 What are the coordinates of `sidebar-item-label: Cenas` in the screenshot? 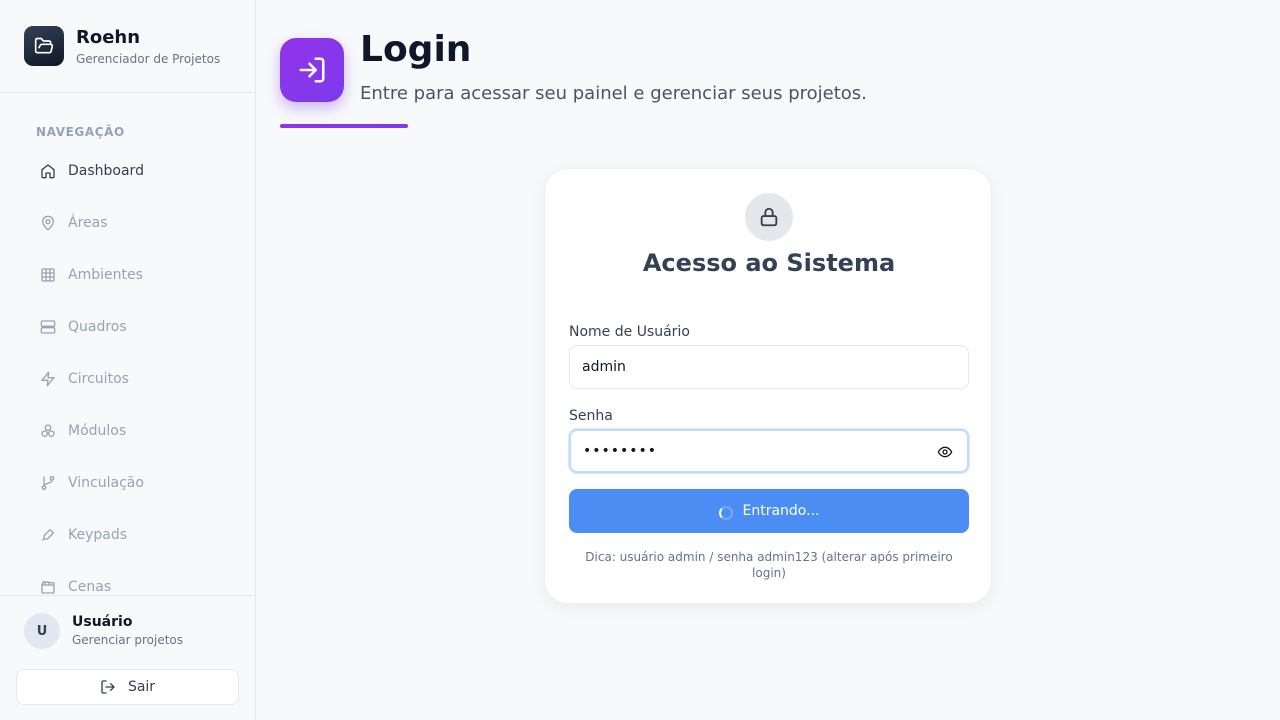 It's located at (90, 587).